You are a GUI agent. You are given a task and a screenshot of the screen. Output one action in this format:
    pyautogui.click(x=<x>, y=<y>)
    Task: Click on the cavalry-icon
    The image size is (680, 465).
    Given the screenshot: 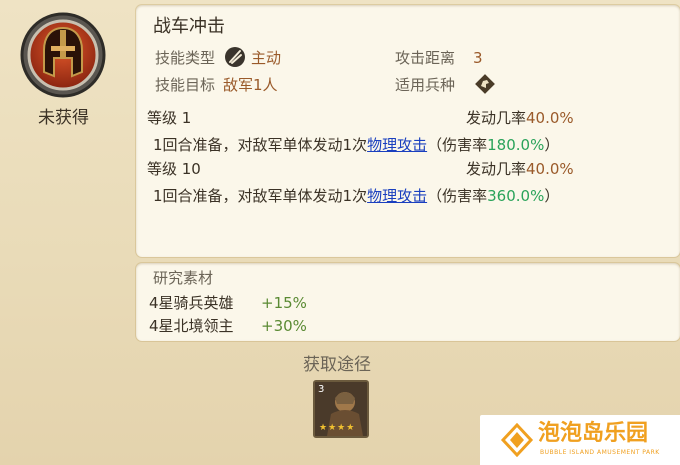 What is the action you would take?
    pyautogui.click(x=485, y=84)
    